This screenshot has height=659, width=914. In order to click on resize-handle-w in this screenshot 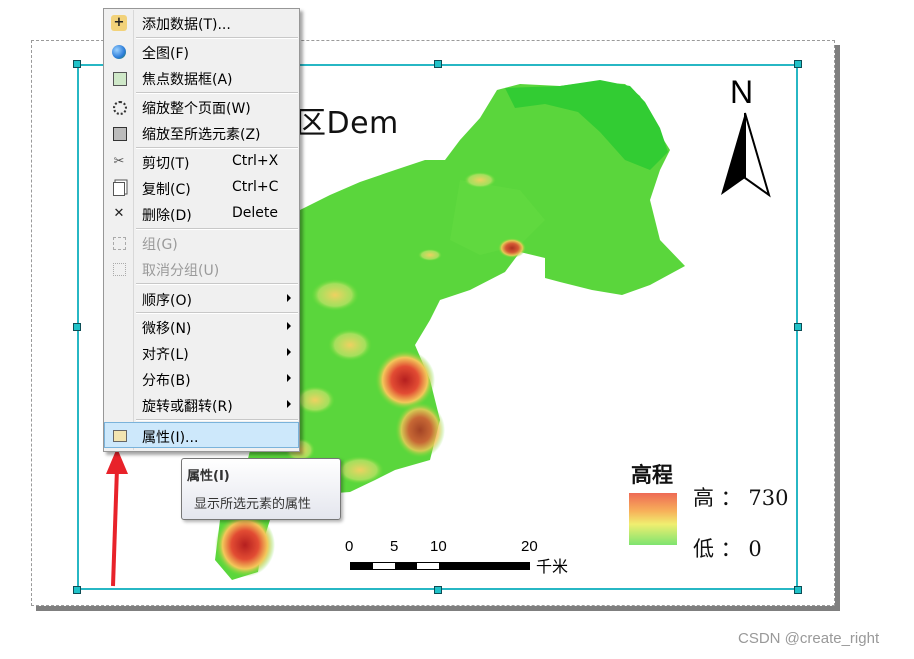, I will do `click(77, 327)`.